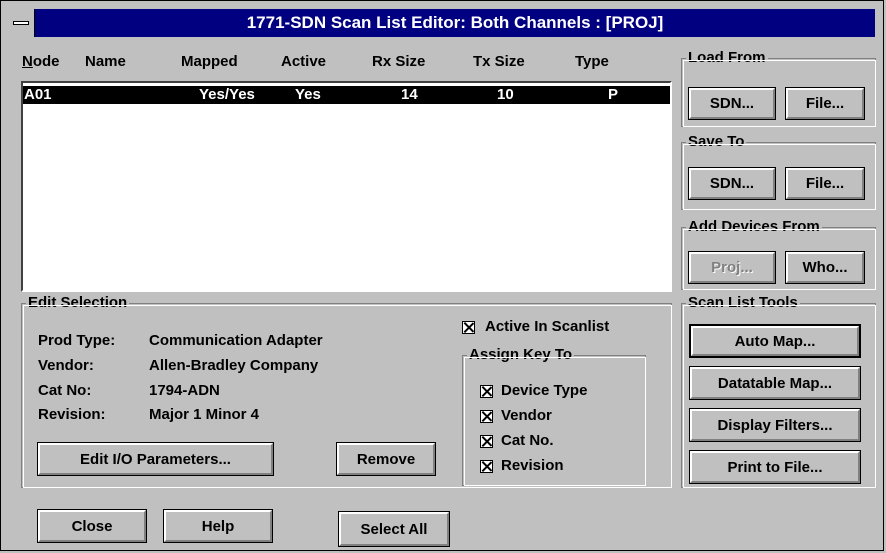 This screenshot has height=553, width=886. I want to click on prod-type-value: Communication Adapter, so click(236, 340).